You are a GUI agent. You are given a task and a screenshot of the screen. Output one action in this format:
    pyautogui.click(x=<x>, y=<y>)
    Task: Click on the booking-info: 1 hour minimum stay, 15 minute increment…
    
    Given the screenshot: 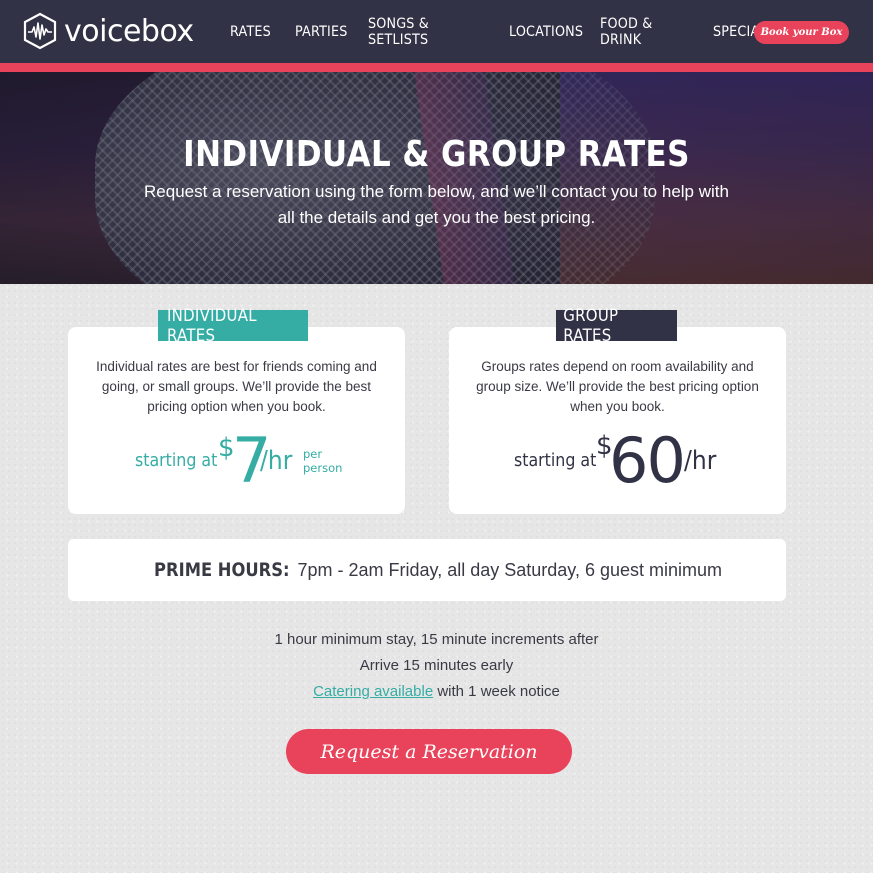 What is the action you would take?
    pyautogui.click(x=436, y=666)
    